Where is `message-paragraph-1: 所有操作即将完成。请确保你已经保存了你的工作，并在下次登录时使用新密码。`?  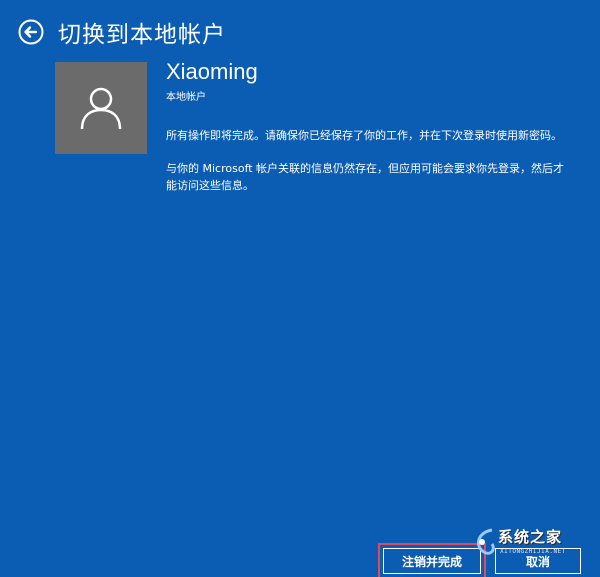
message-paragraph-1: 所有操作即将完成。请确保你已经保存了你的工作，并在下次登录时使用新密码。 is located at coordinates (364, 135).